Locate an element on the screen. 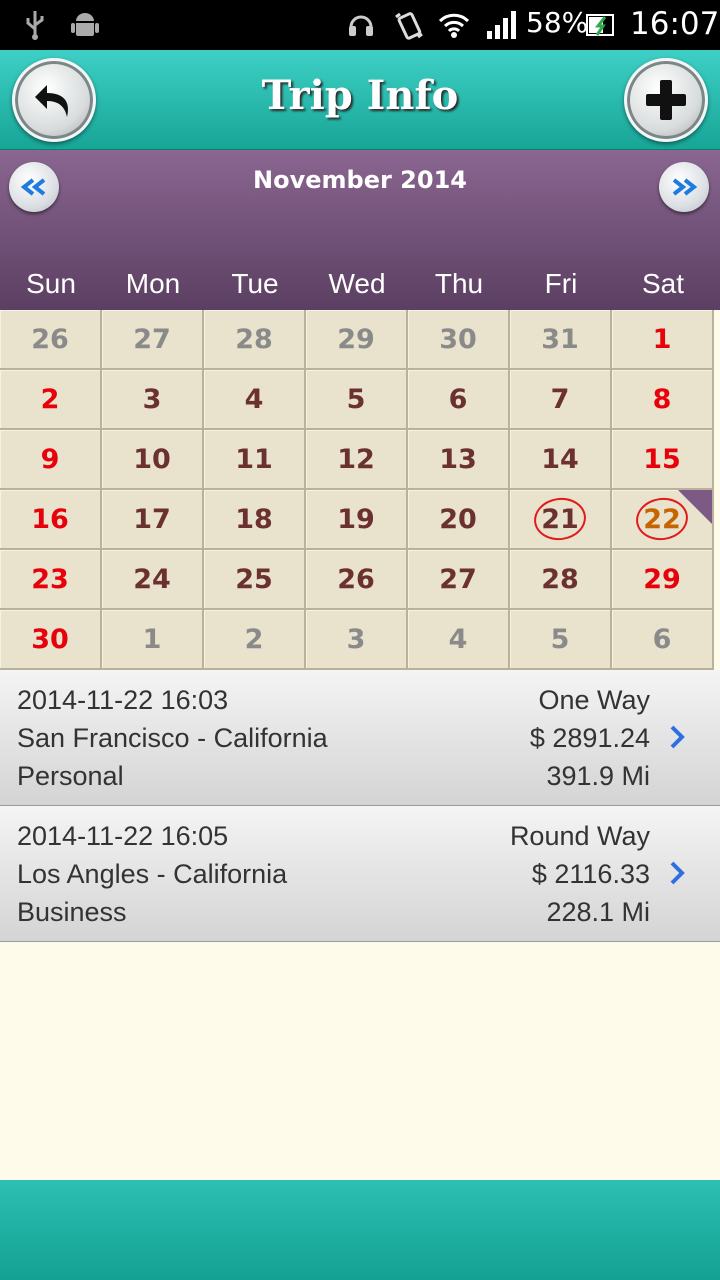 The image size is (720, 1280). calendar-day-cell: 21 is located at coordinates (561, 520).